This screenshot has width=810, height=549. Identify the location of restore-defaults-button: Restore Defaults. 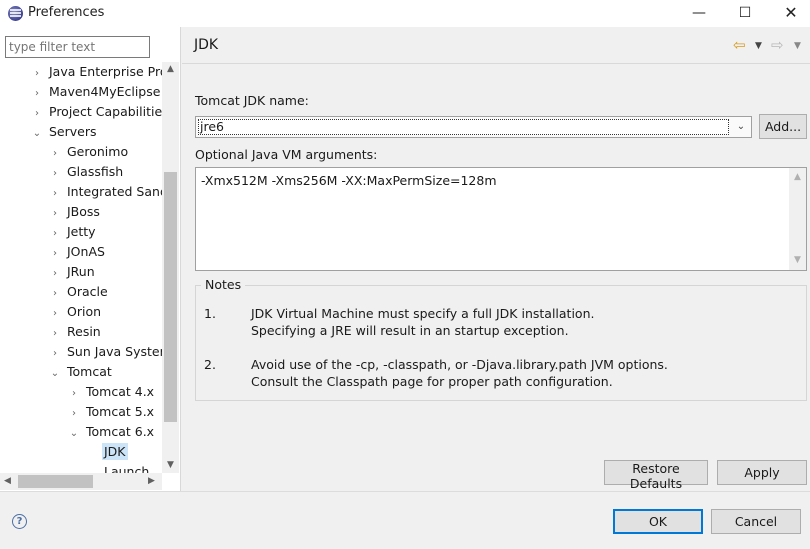
(656, 475).